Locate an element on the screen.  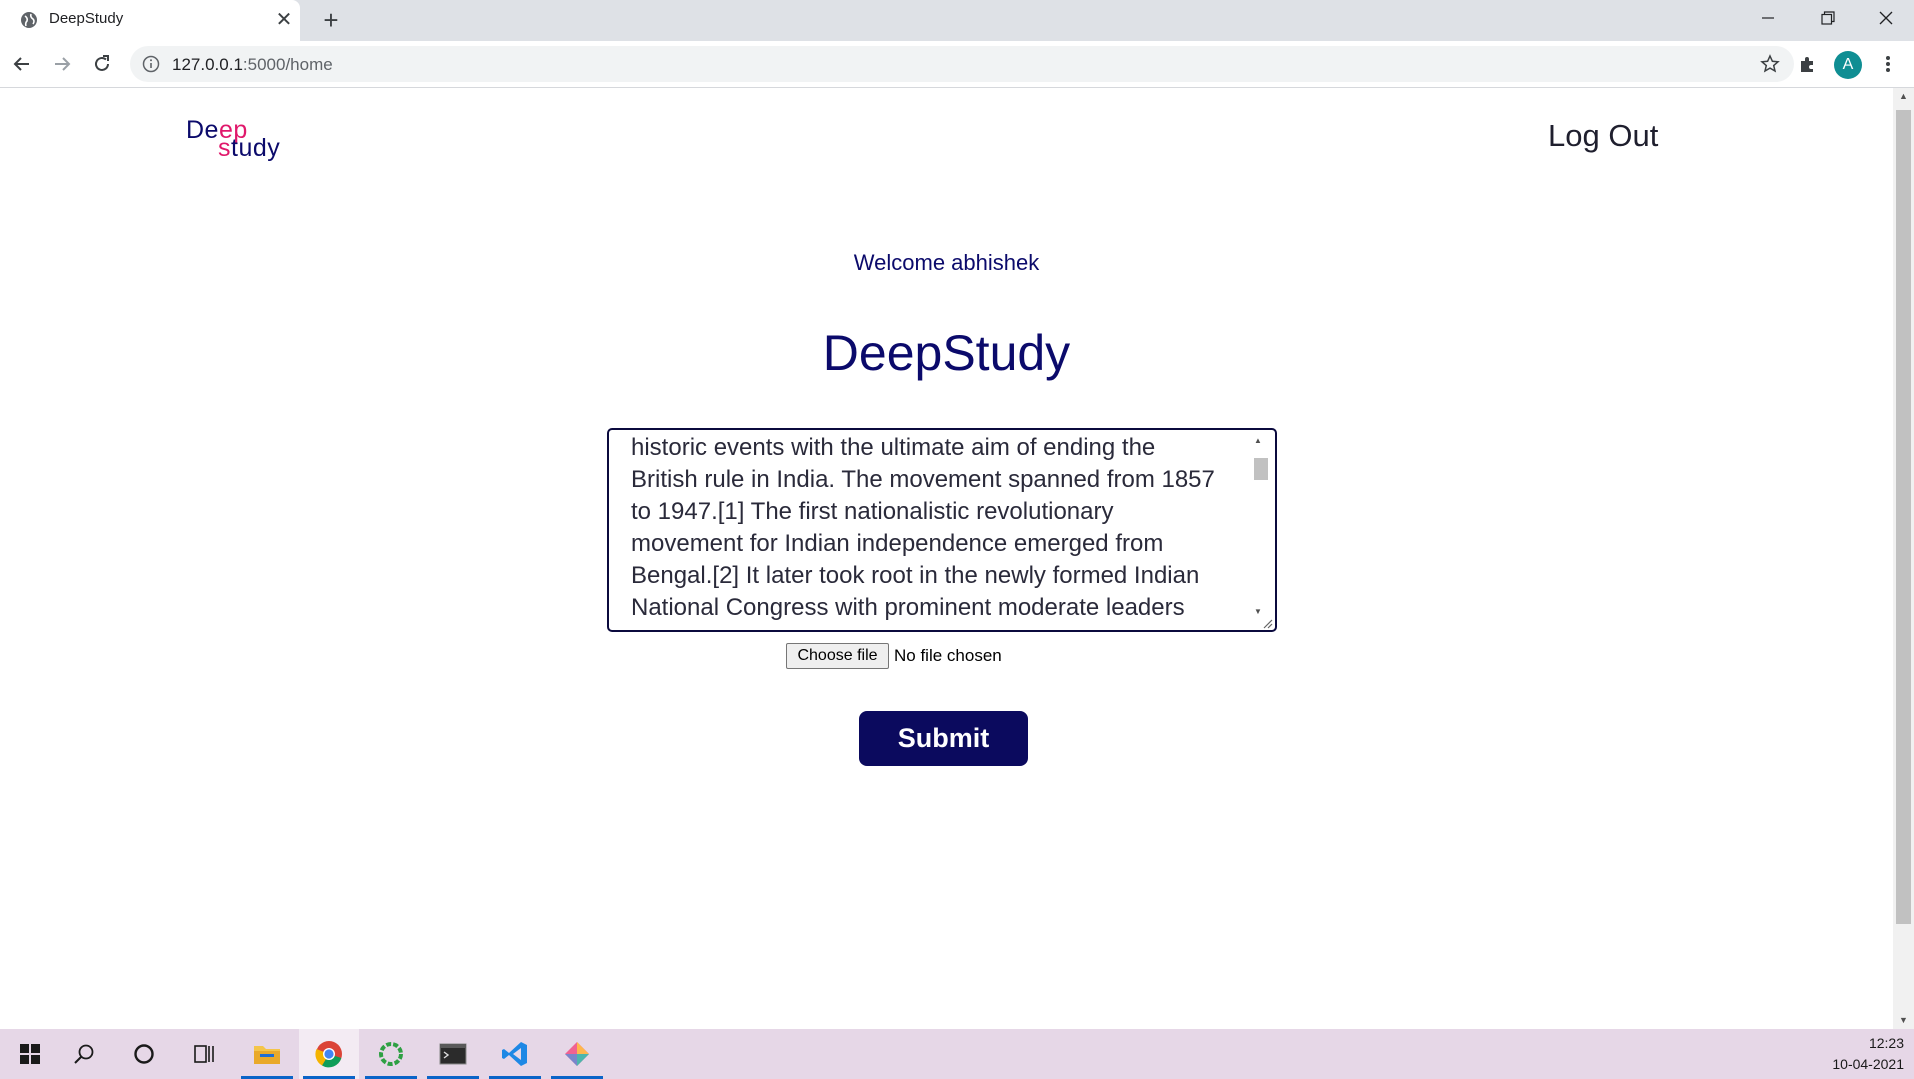
restore-window-button is located at coordinates (1828, 18).